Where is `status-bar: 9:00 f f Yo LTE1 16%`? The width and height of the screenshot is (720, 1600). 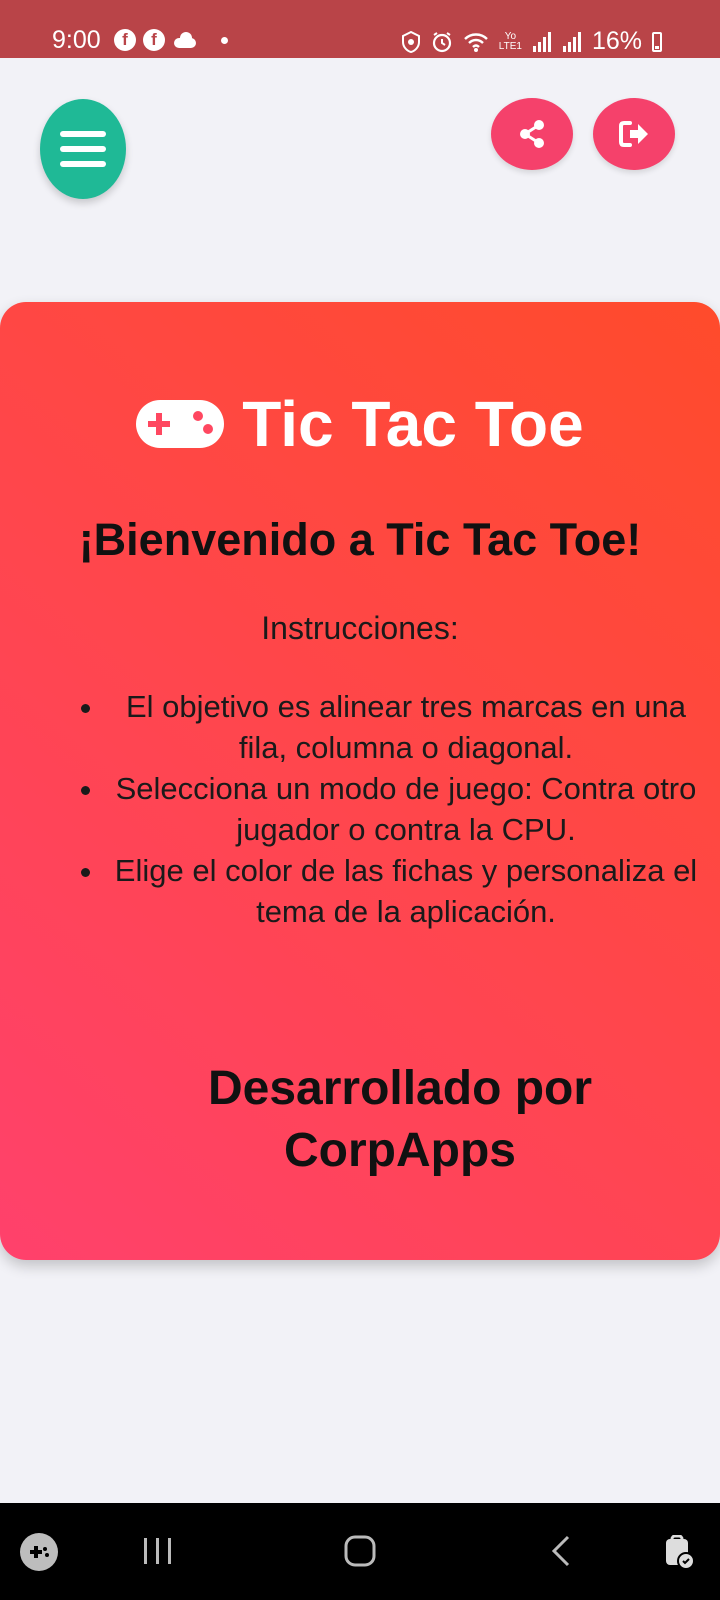
status-bar: 9:00 f f Yo LTE1 16% is located at coordinates (360, 29).